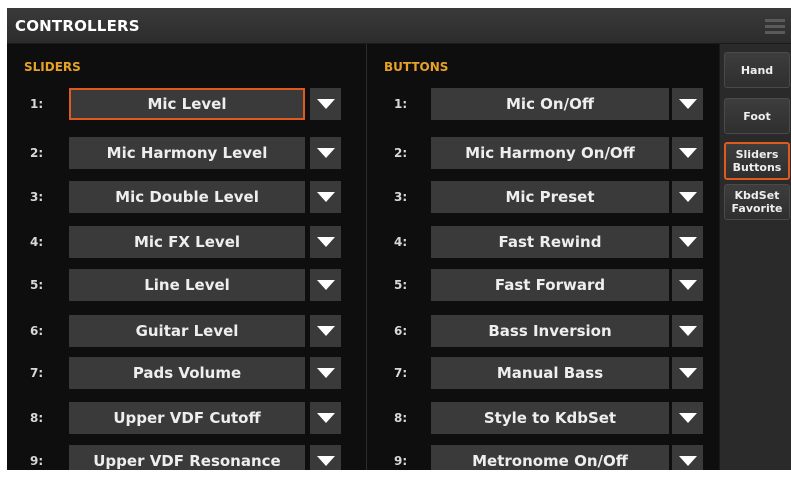  What do you see at coordinates (37, 331) in the screenshot?
I see `slider-number: 6:` at bounding box center [37, 331].